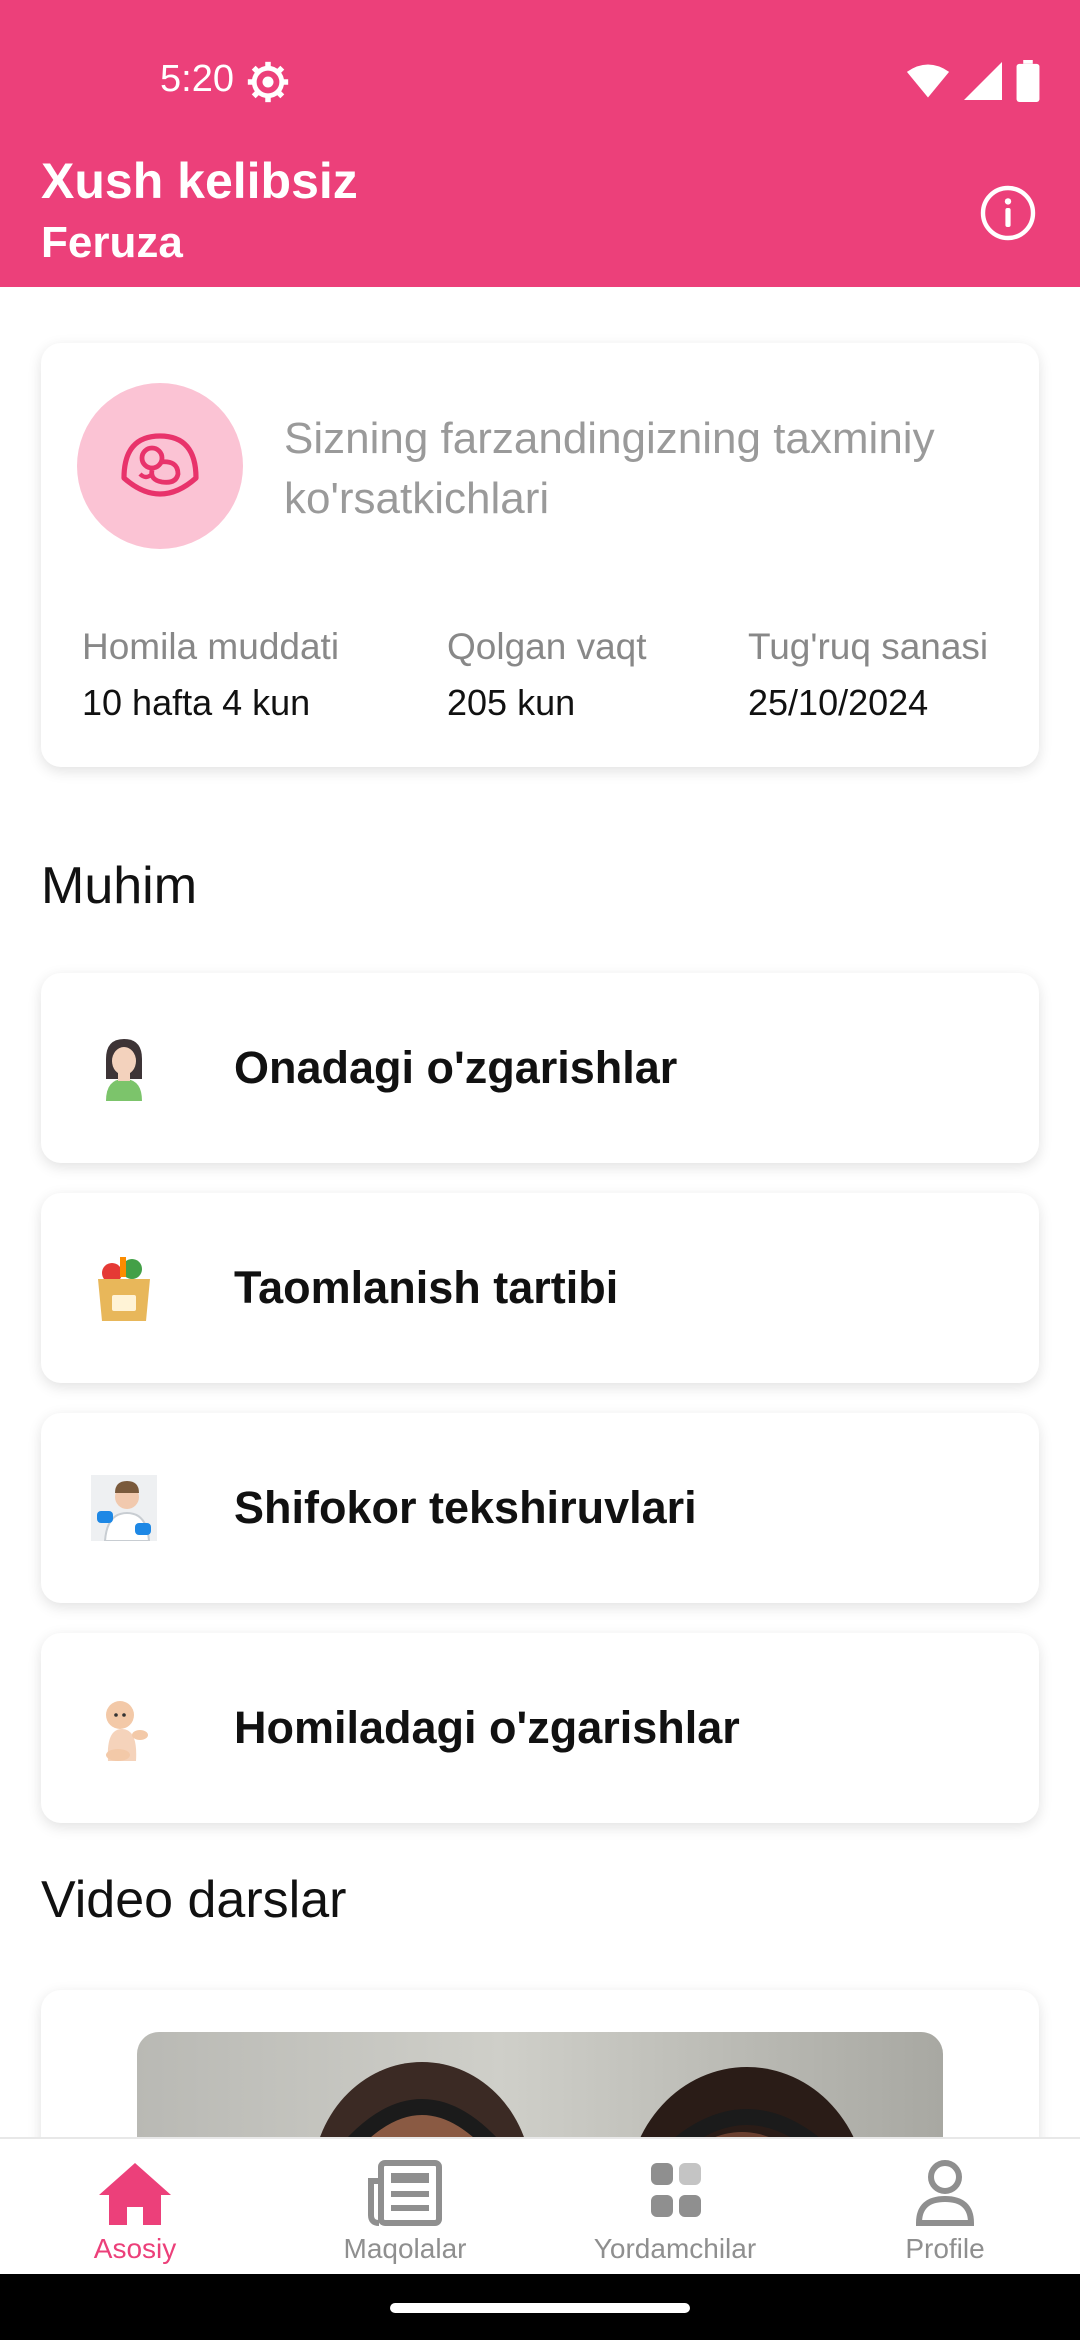 Image resolution: width=1080 pixels, height=2340 pixels. I want to click on stat-label: Tug'ruq sanasi, so click(868, 646).